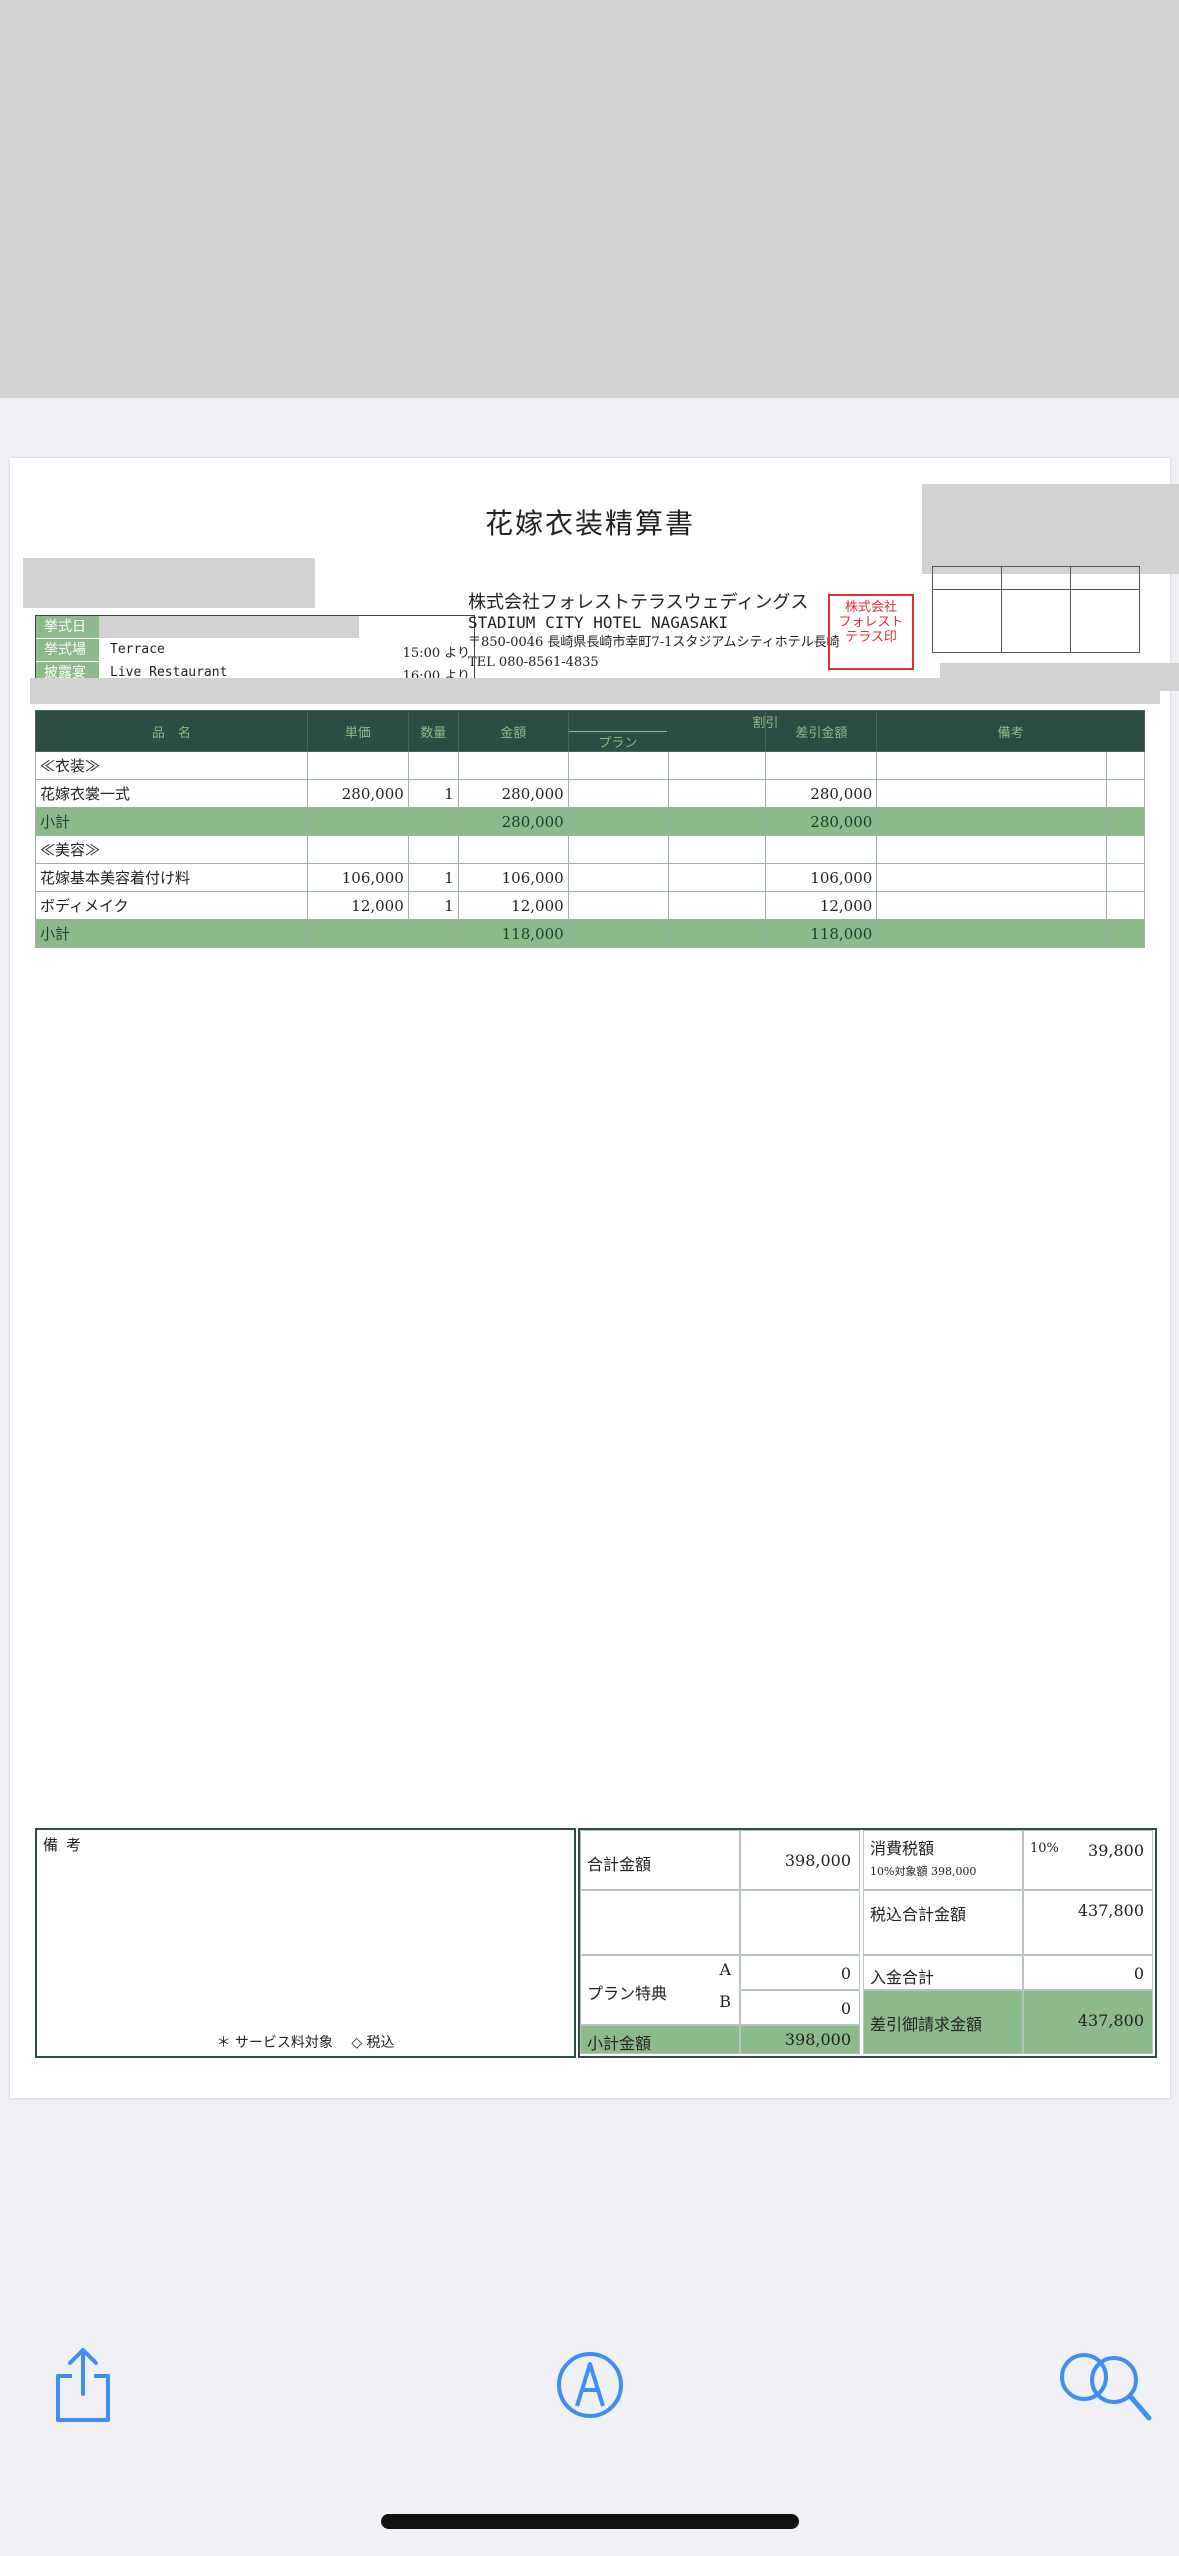 The width and height of the screenshot is (1179, 2556). Describe the element at coordinates (845, 1973) in the screenshot. I see `plan-a-value: 0` at that location.